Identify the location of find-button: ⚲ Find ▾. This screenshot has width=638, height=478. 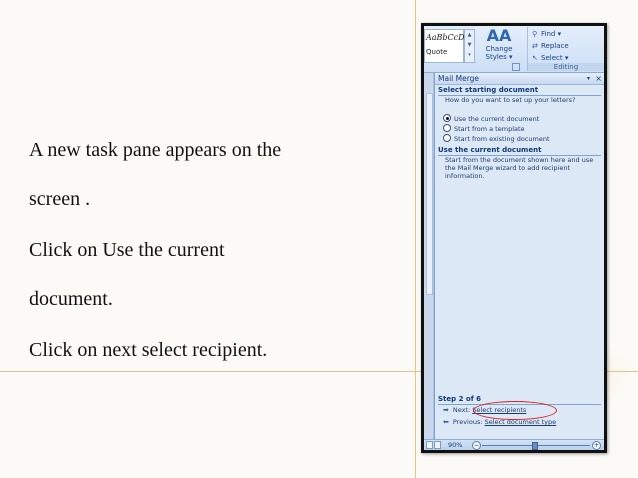
(546, 34).